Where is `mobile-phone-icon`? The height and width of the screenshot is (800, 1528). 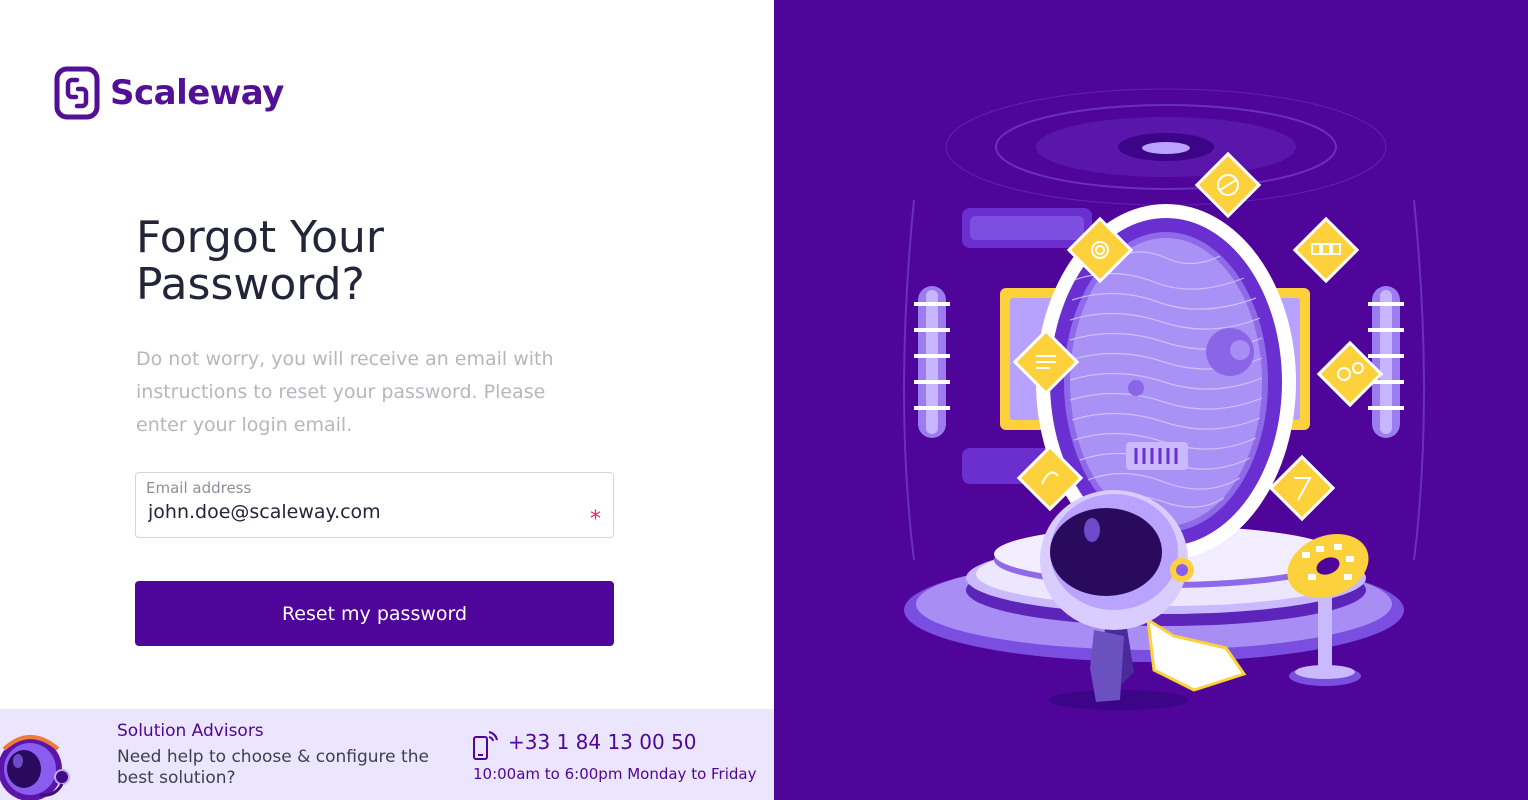 mobile-phone-icon is located at coordinates (485, 745).